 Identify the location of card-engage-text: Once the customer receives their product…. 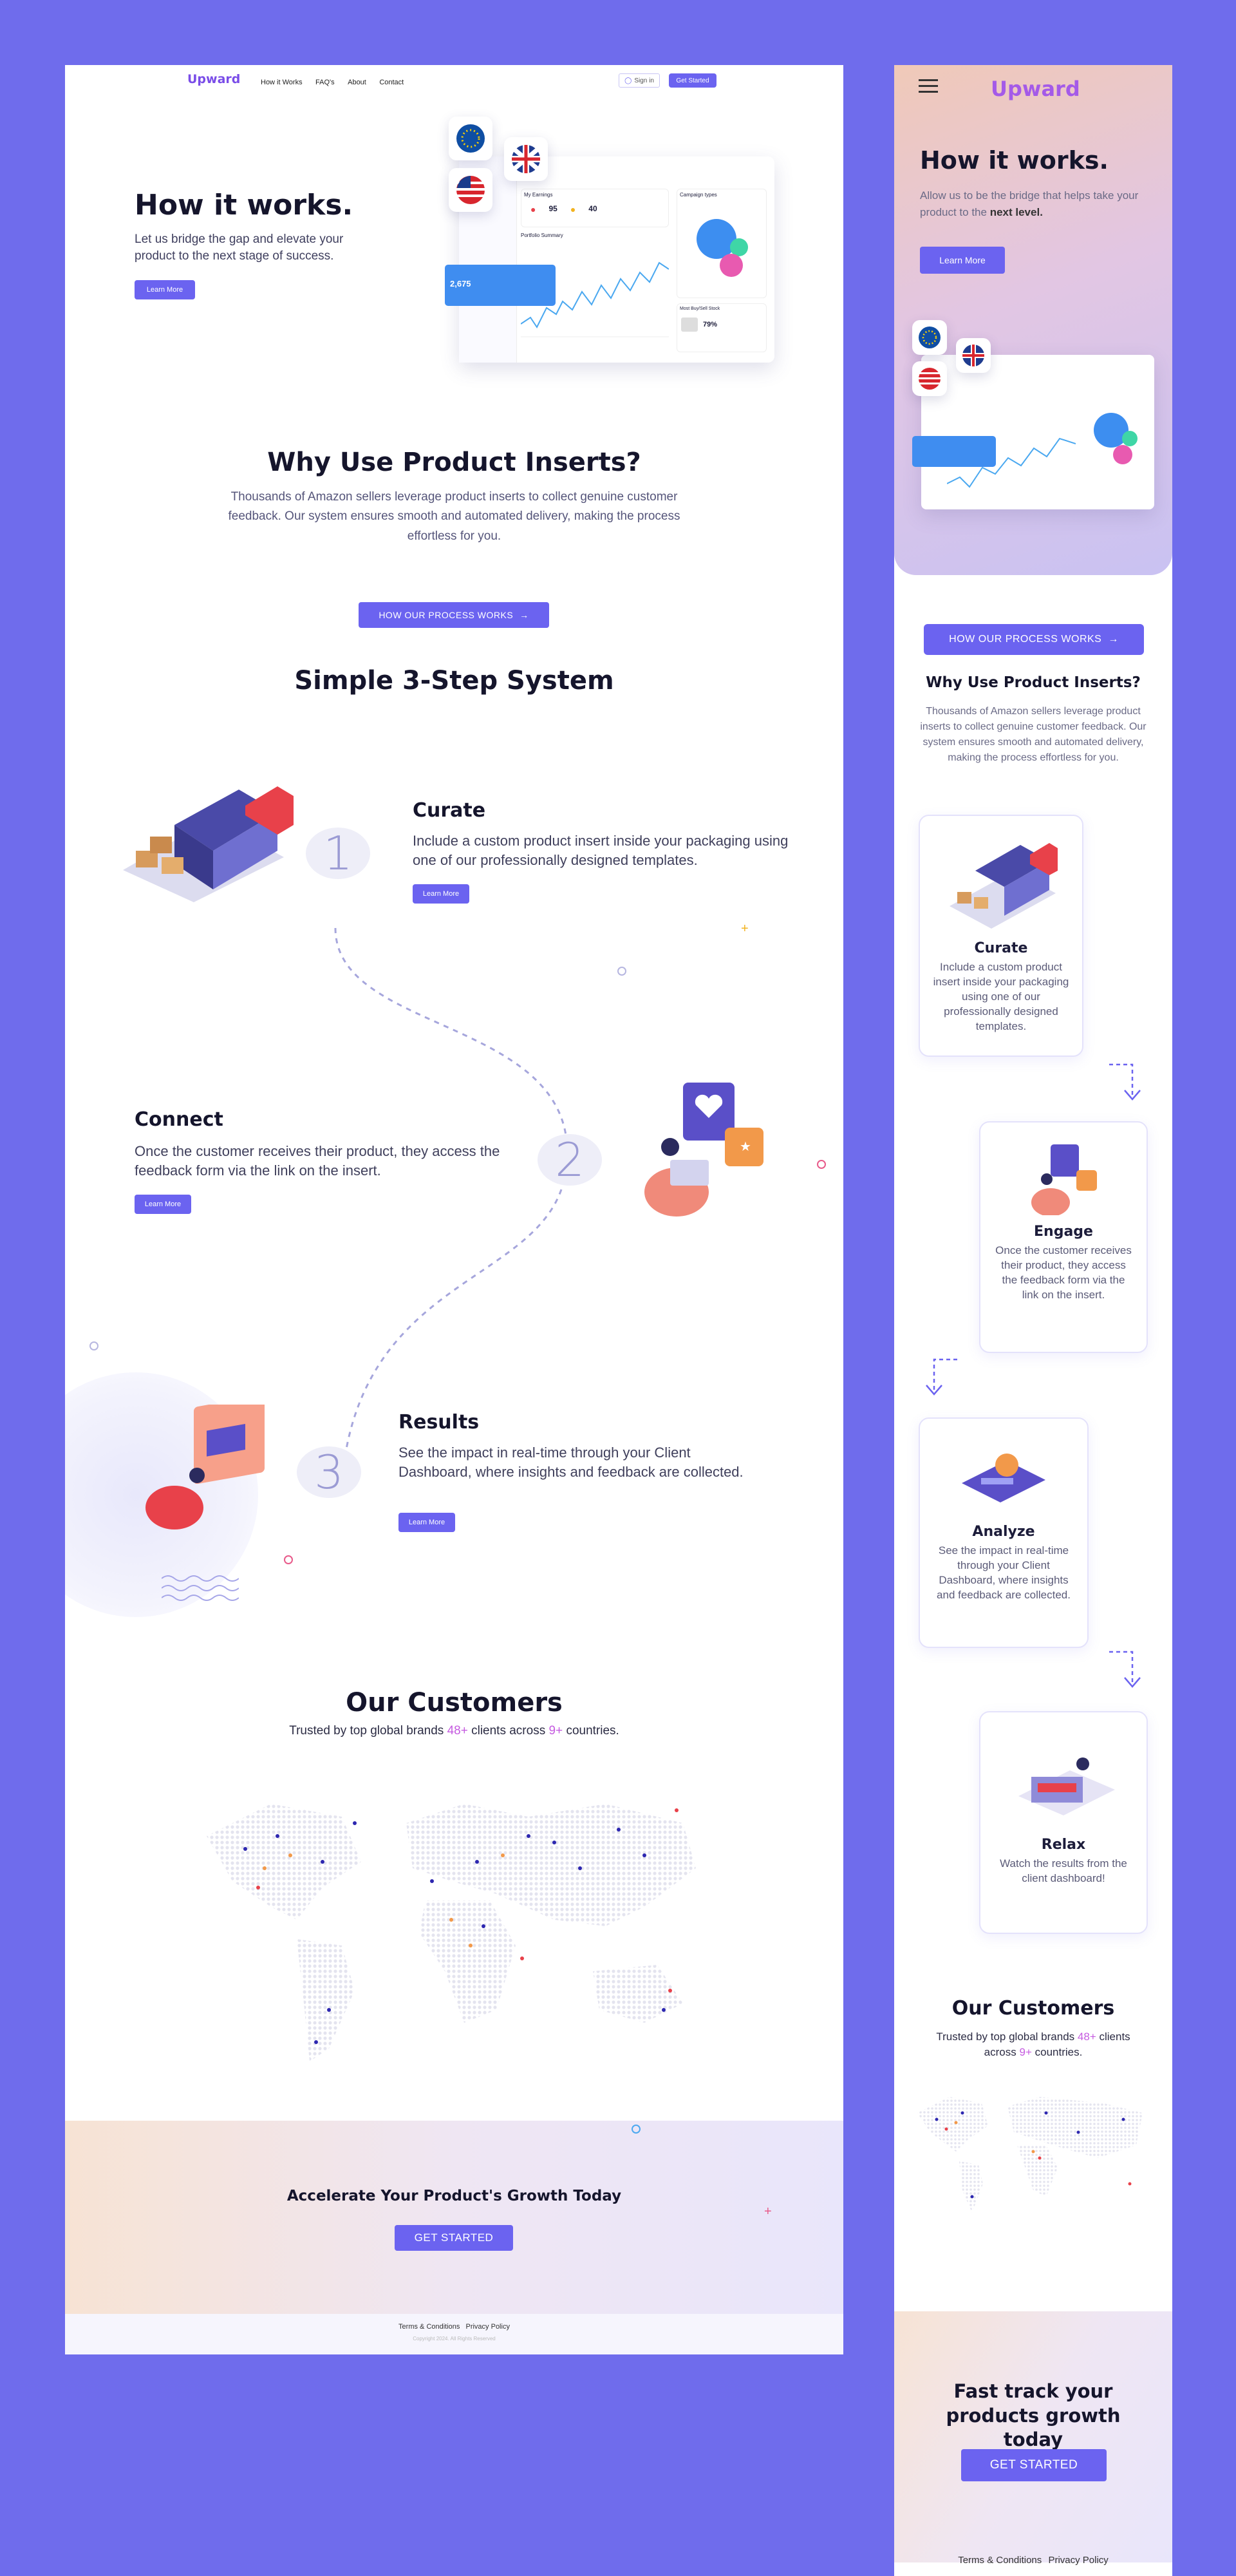
(1063, 1272).